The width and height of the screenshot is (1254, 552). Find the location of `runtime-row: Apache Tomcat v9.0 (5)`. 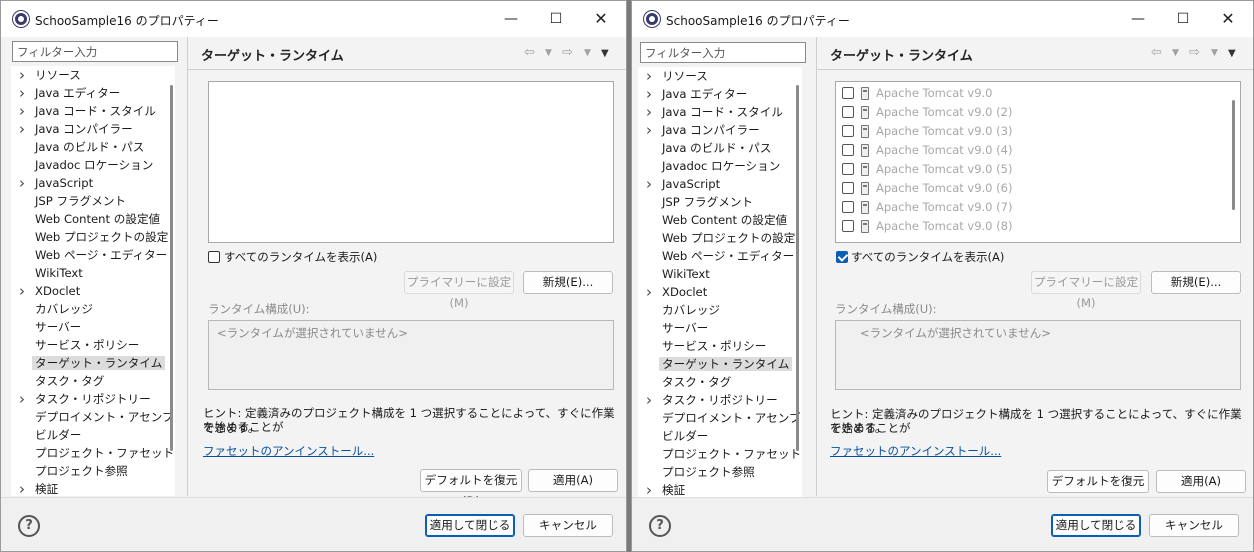

runtime-row: Apache Tomcat v9.0 (5) is located at coordinates (1038, 169).